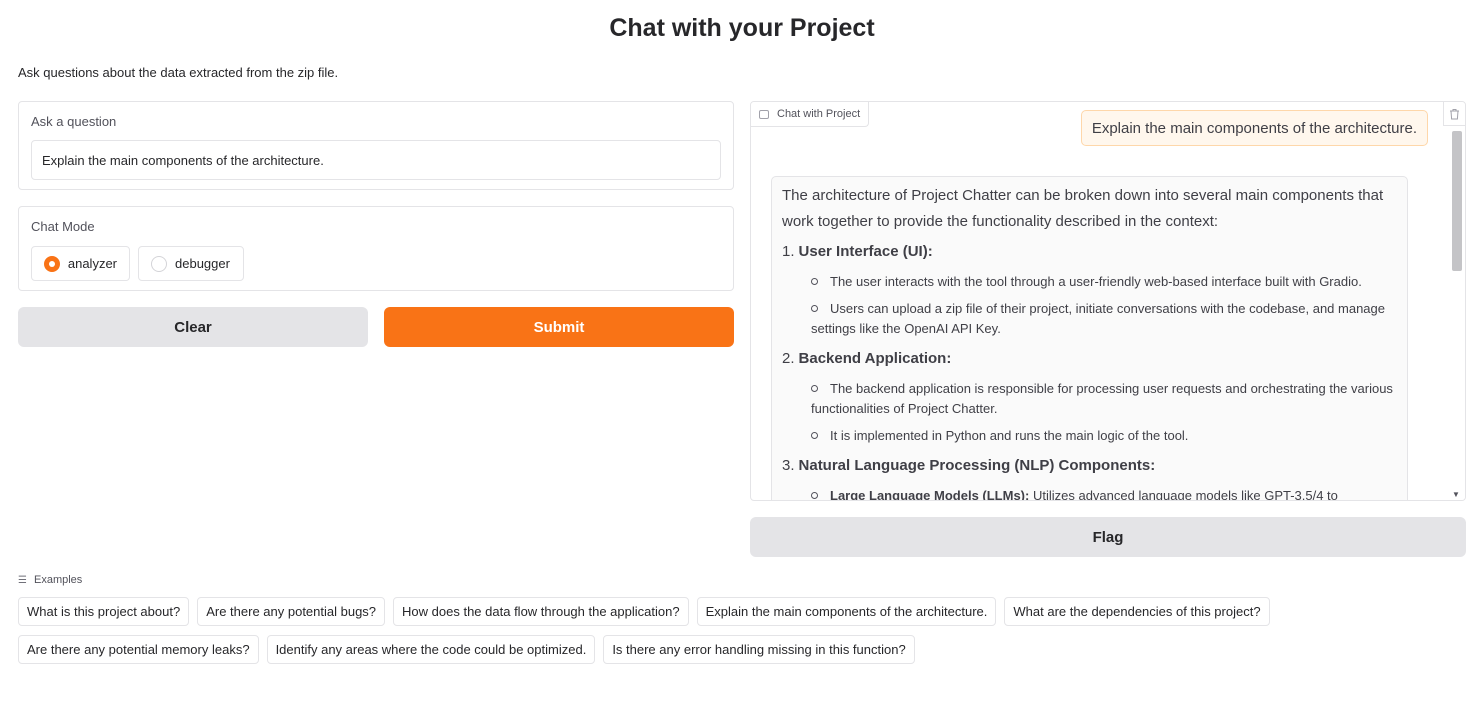 The width and height of the screenshot is (1484, 706). I want to click on section-number: 3., so click(788, 465).